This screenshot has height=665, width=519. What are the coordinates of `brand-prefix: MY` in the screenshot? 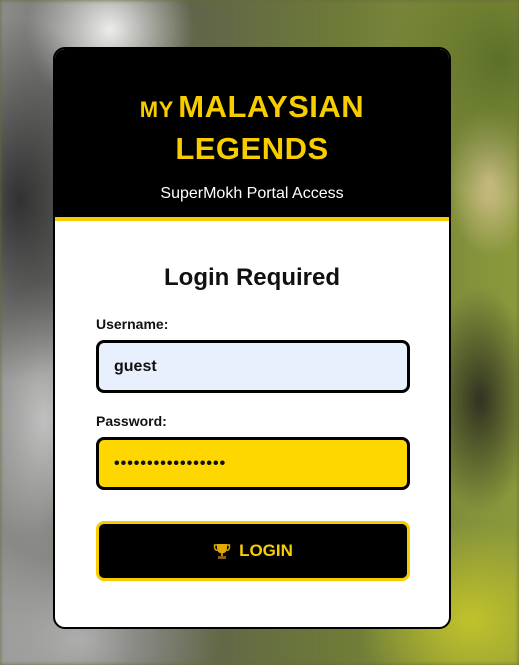 It's located at (156, 109).